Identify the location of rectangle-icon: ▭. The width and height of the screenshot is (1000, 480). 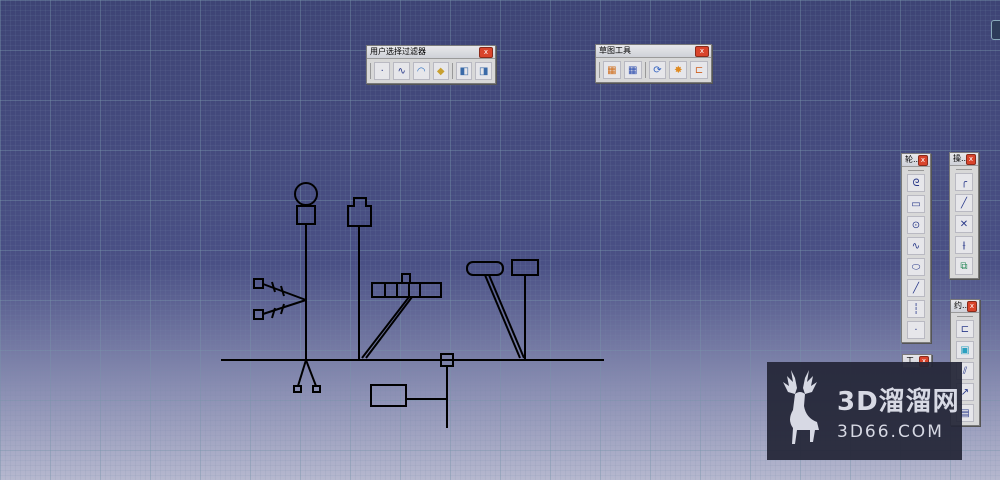
(916, 204).